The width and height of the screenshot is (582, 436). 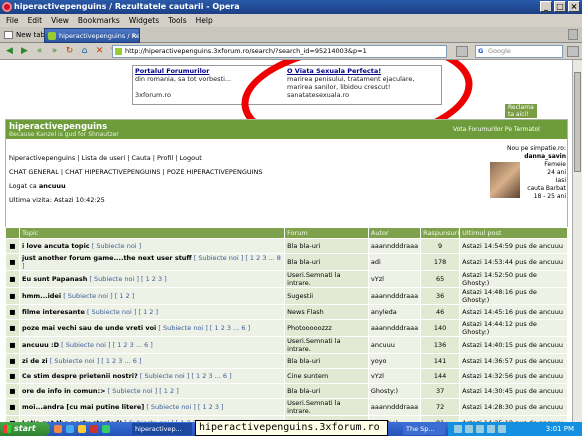 I want to click on menu-widgets: Widgets, so click(x=144, y=20).